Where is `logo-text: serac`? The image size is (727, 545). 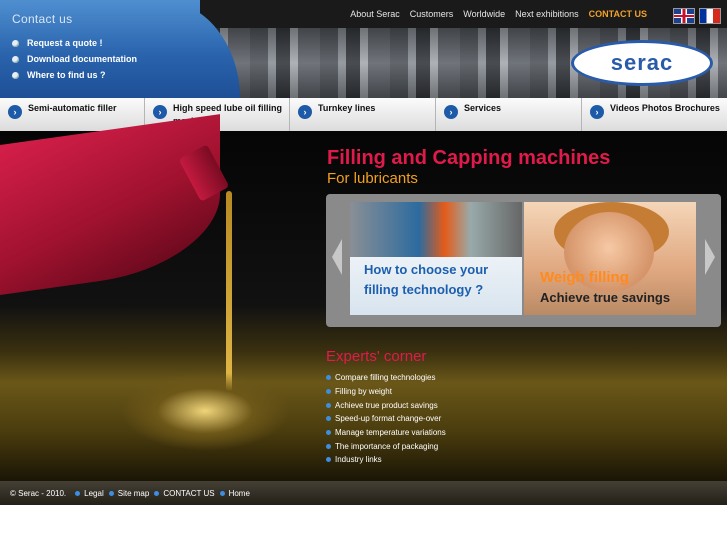
logo-text: serac is located at coordinates (642, 62).